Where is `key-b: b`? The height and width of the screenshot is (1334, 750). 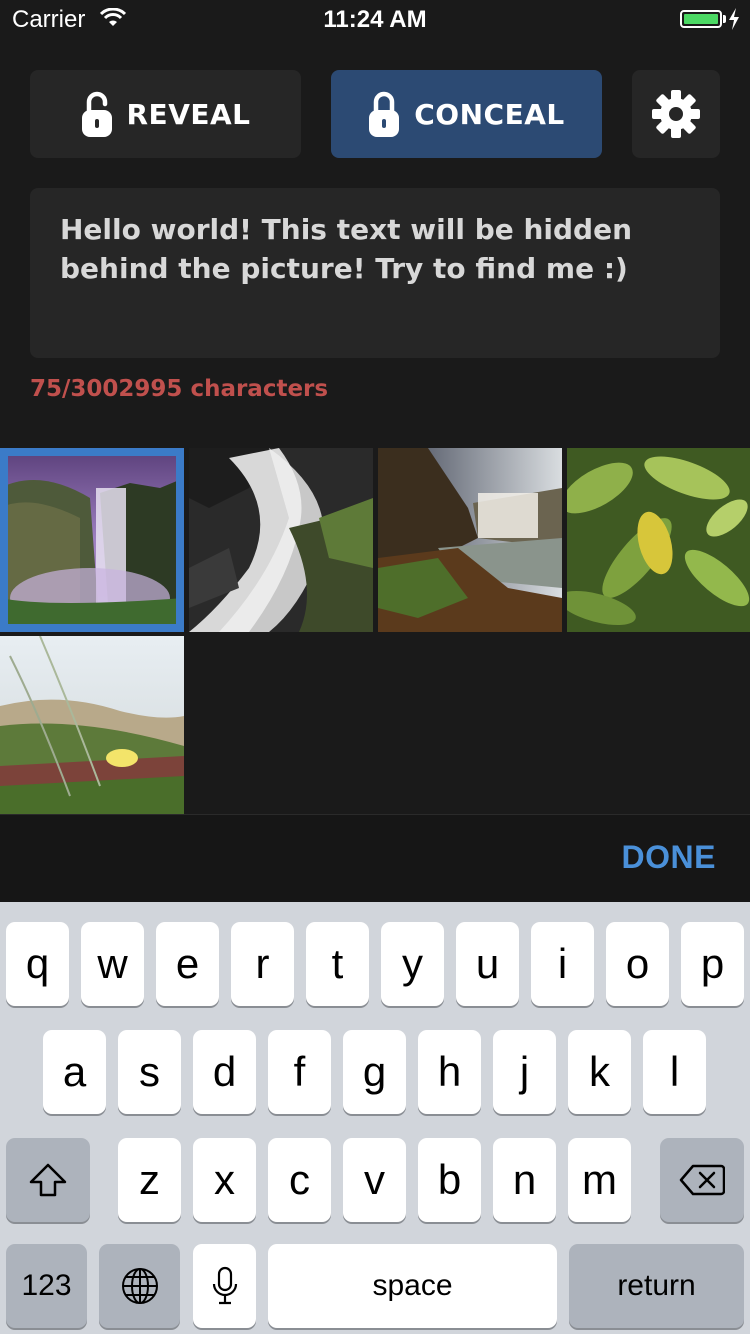
key-b: b is located at coordinates (449, 1180).